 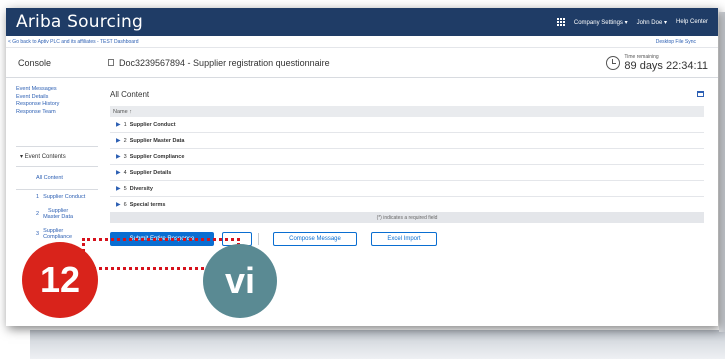 I want to click on table-options-icon, so click(x=700, y=94).